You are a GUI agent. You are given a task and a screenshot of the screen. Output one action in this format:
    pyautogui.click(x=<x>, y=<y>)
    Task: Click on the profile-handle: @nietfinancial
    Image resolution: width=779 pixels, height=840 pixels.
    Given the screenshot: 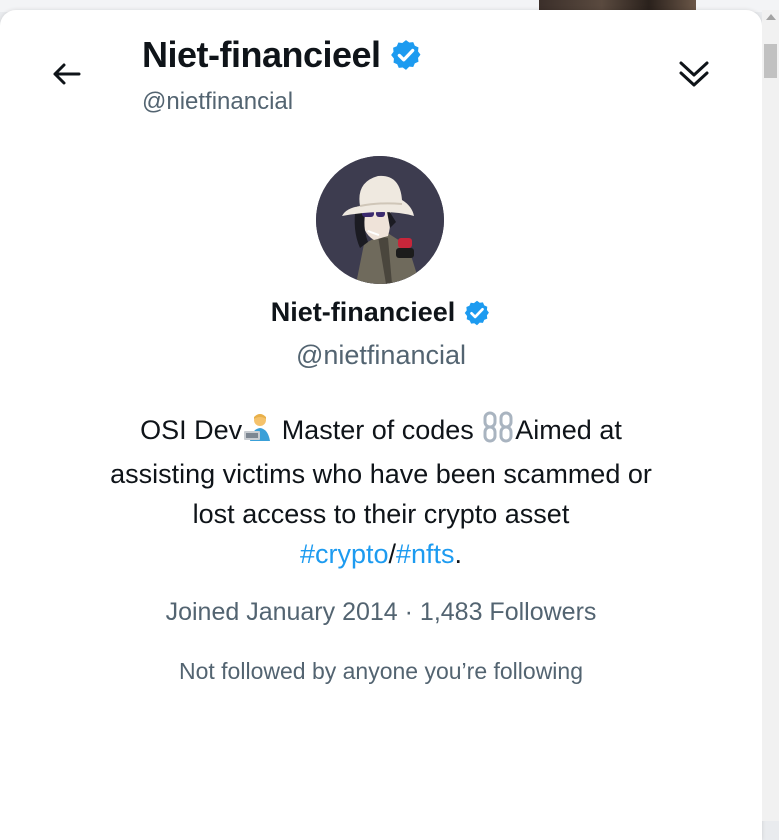 What is the action you would take?
    pyautogui.click(x=380, y=355)
    